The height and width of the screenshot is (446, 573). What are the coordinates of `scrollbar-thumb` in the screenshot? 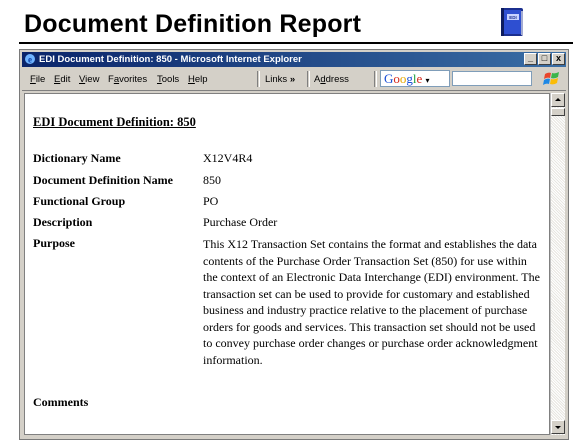 It's located at (558, 112).